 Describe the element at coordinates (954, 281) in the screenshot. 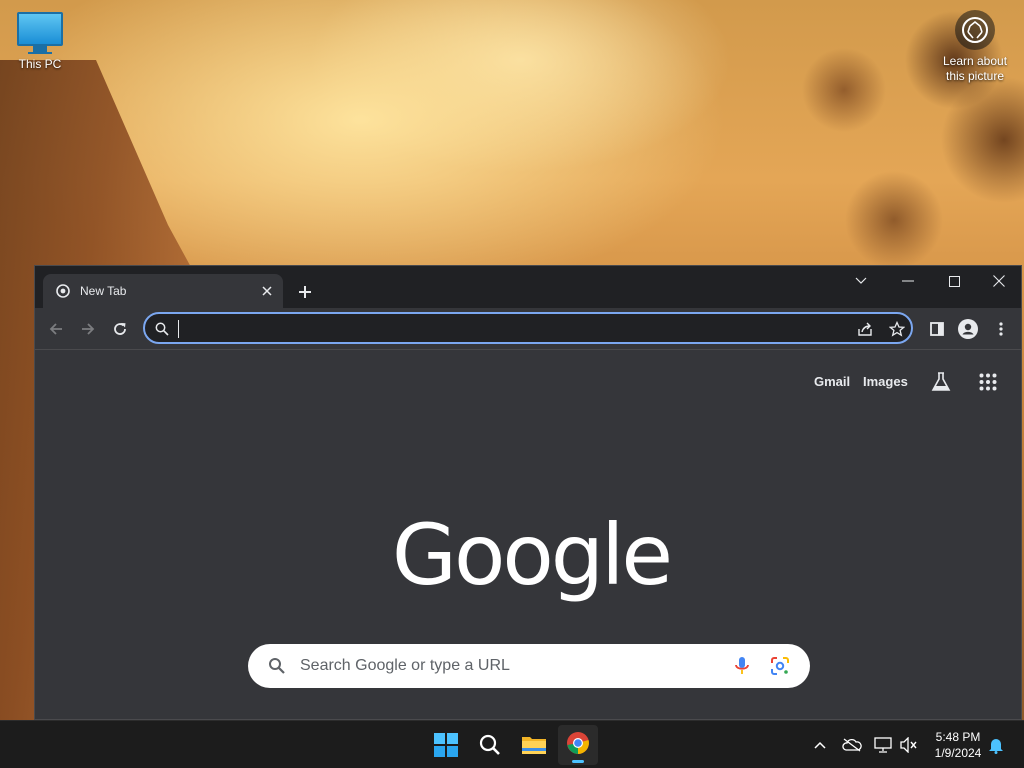

I see `maximize-icon` at that location.